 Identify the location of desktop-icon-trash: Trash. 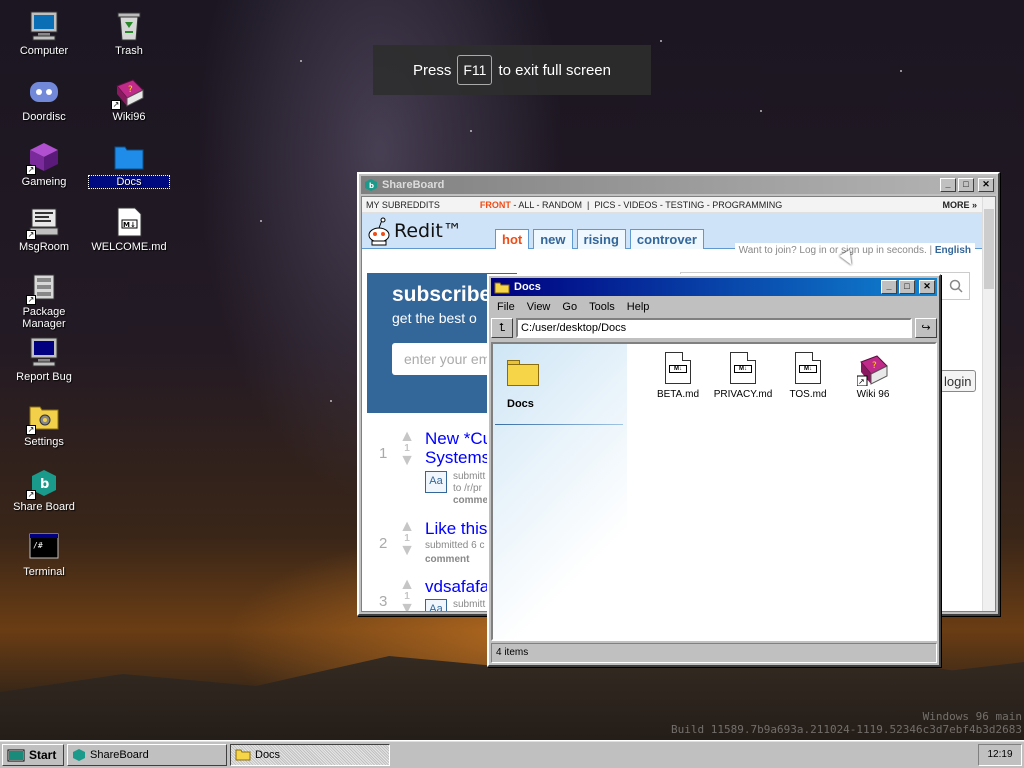
(129, 33).